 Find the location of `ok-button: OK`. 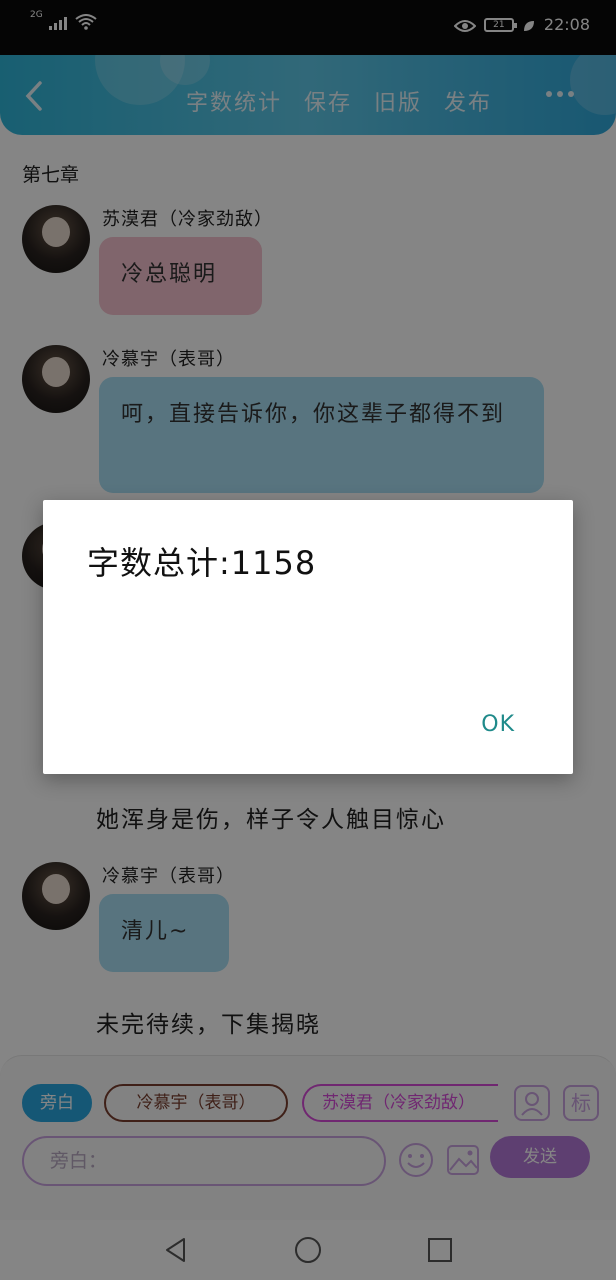

ok-button: OK is located at coordinates (498, 724).